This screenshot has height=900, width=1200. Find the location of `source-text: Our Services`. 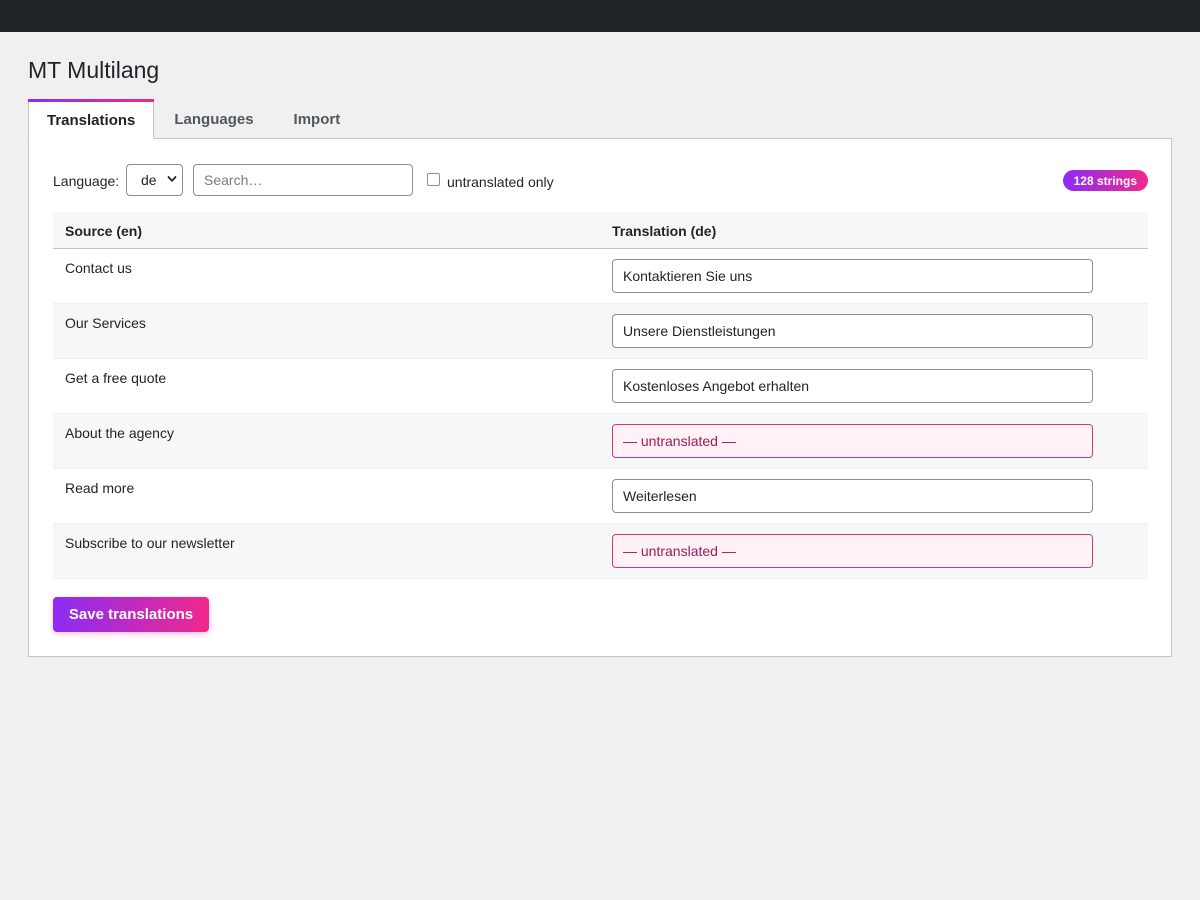

source-text: Our Services is located at coordinates (105, 323).